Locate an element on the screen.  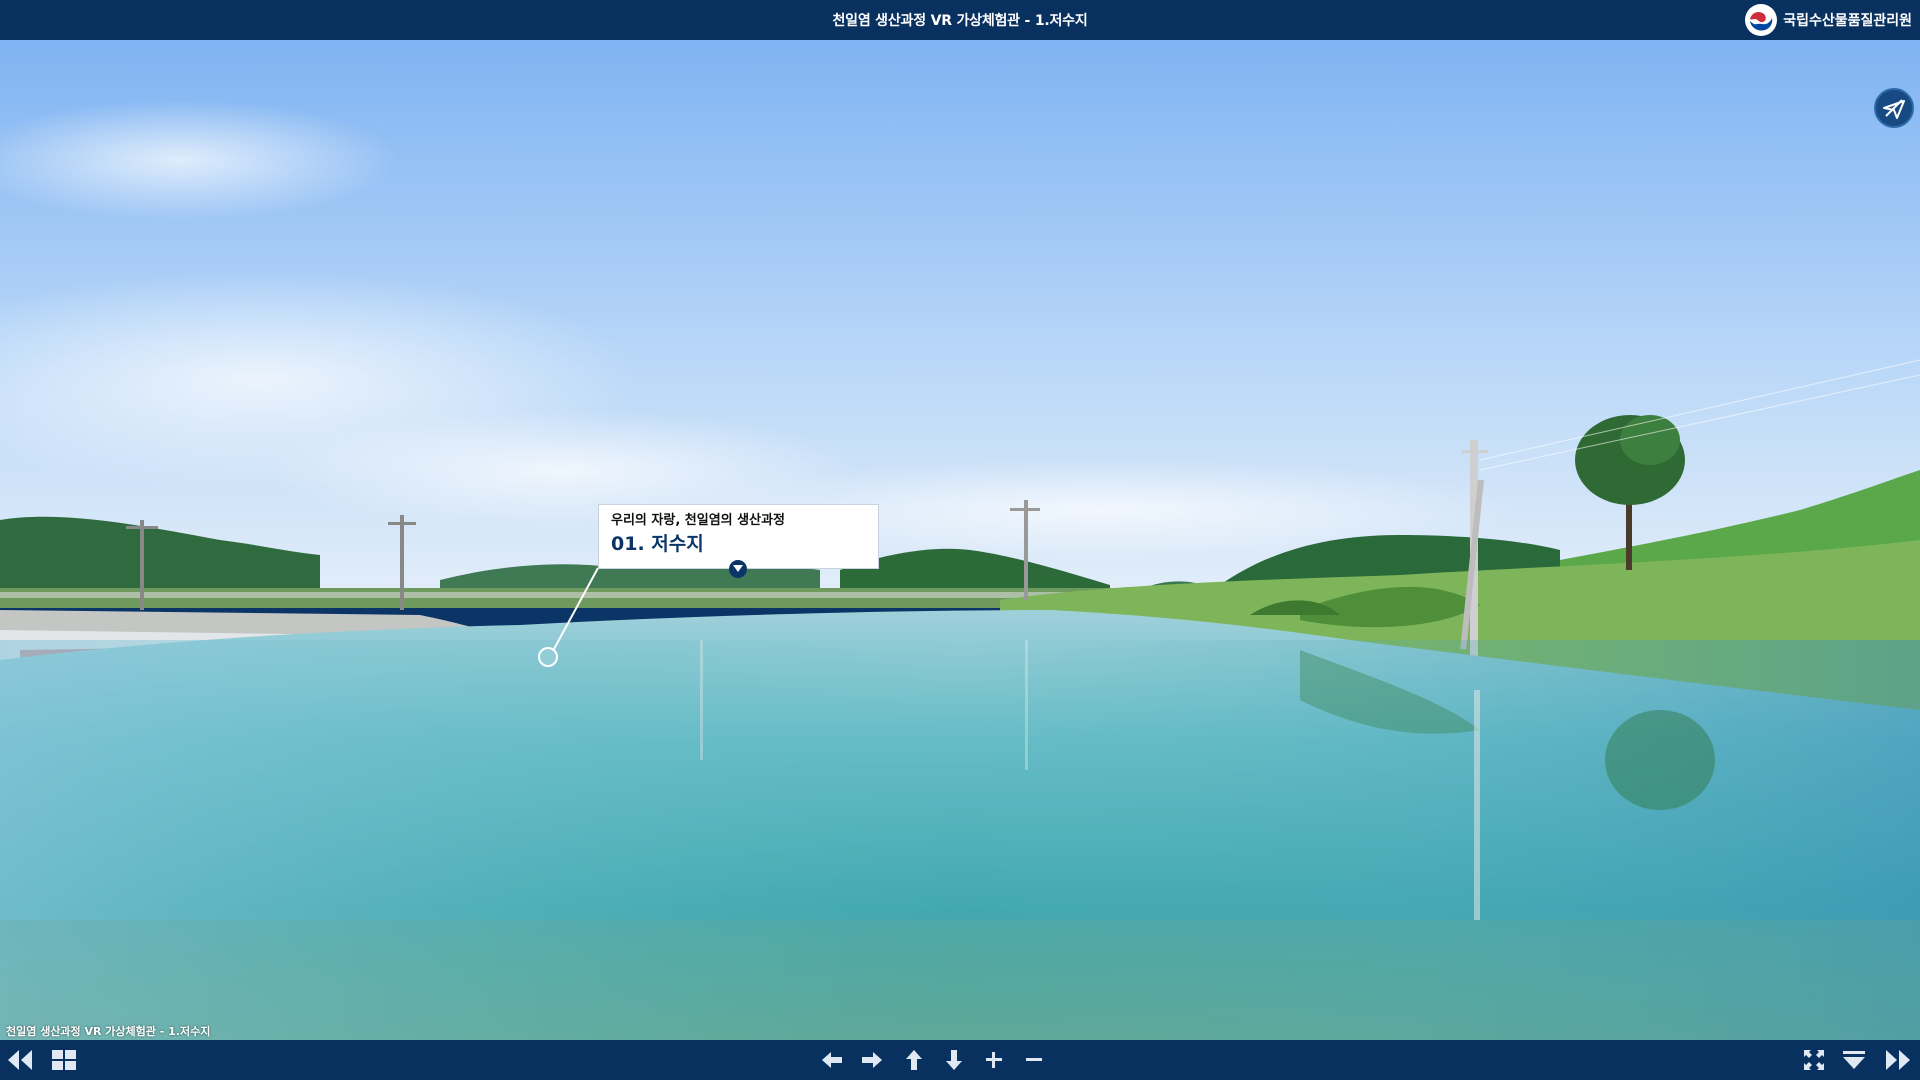
top-bar: 천일염 생산과정 VR 가상체험관 - 1.저수지 국립수산물품질관리원 is located at coordinates (960, 20).